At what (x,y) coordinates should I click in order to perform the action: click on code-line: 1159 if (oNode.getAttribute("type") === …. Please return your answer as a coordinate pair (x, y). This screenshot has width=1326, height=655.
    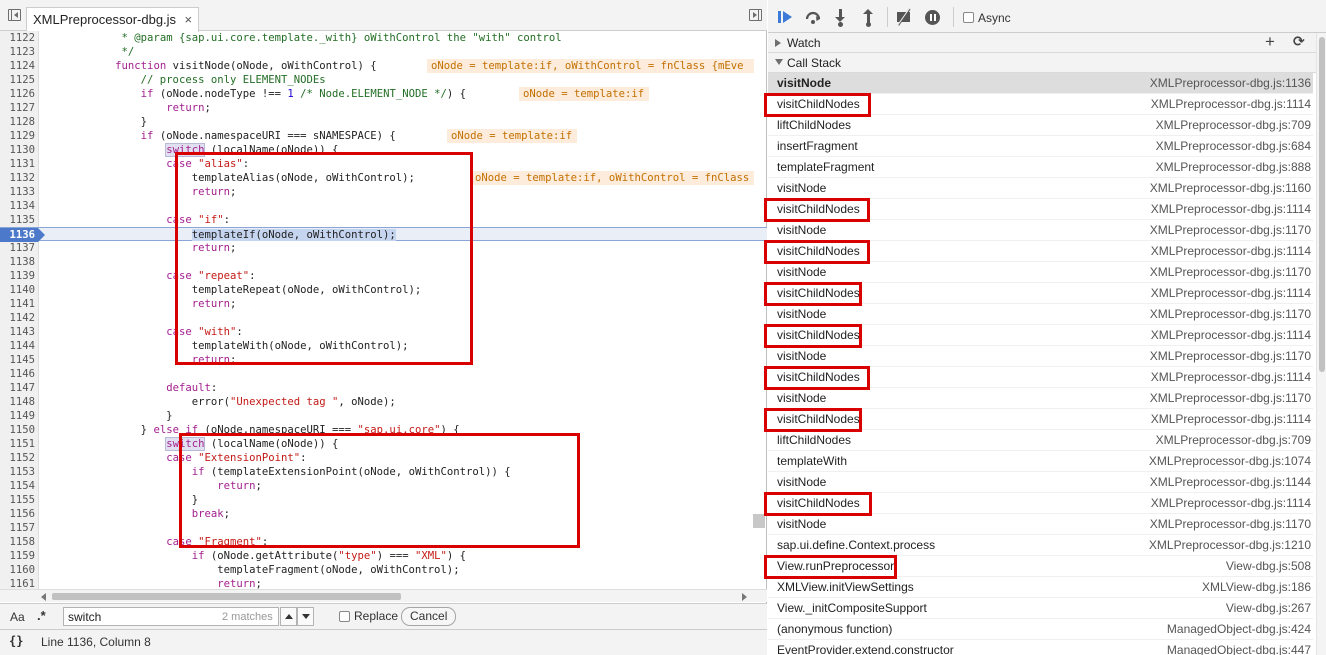
    Looking at the image, I should click on (383, 556).